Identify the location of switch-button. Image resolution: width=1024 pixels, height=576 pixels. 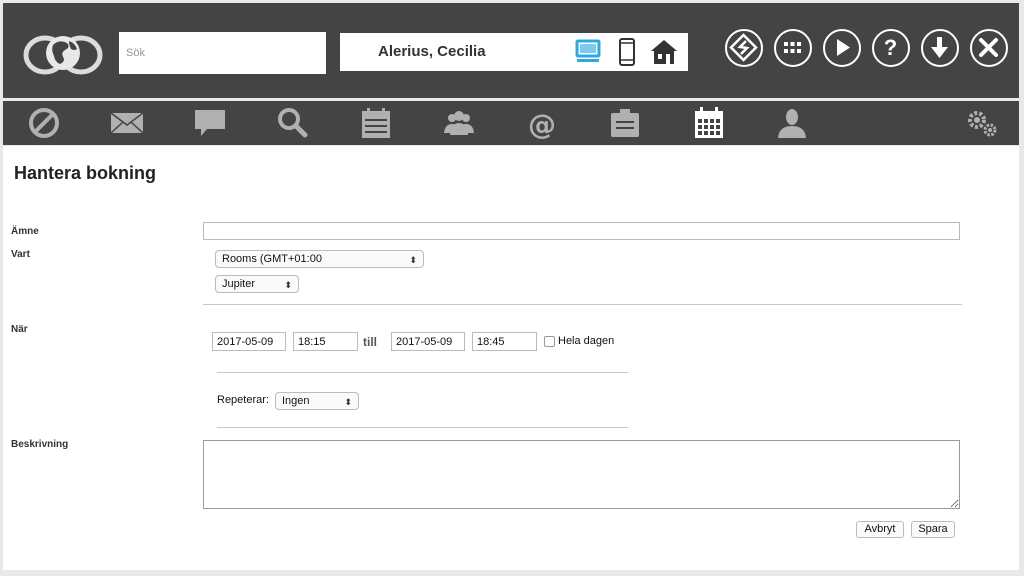
(744, 48).